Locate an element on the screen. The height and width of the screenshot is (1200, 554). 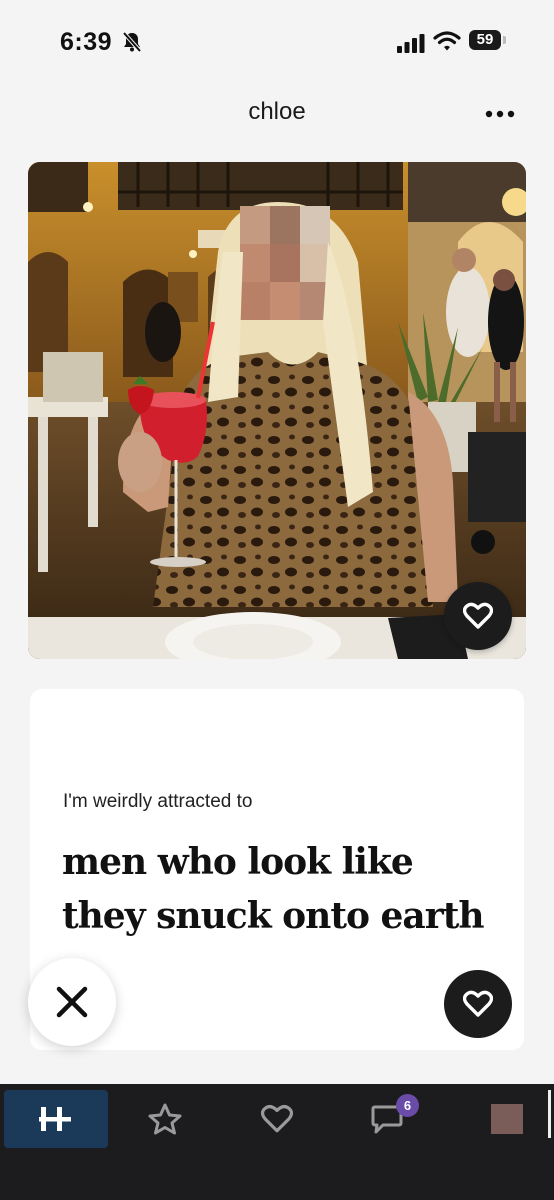
nav-standouts is located at coordinates (165, 1119).